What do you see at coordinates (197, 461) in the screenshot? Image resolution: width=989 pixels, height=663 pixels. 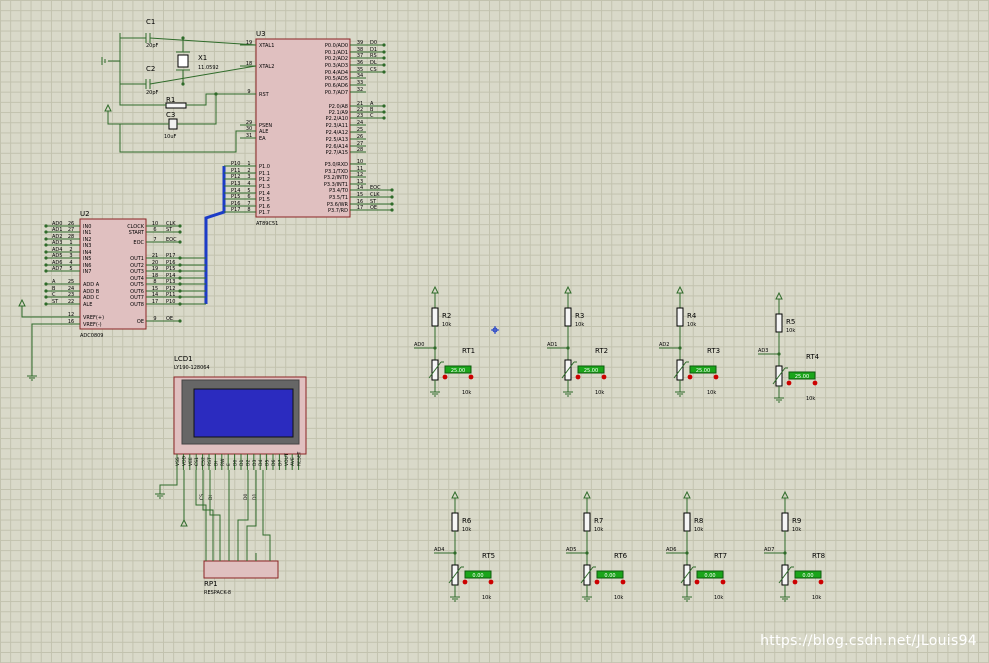 I see `lcd-pin-name: CS1` at bounding box center [197, 461].